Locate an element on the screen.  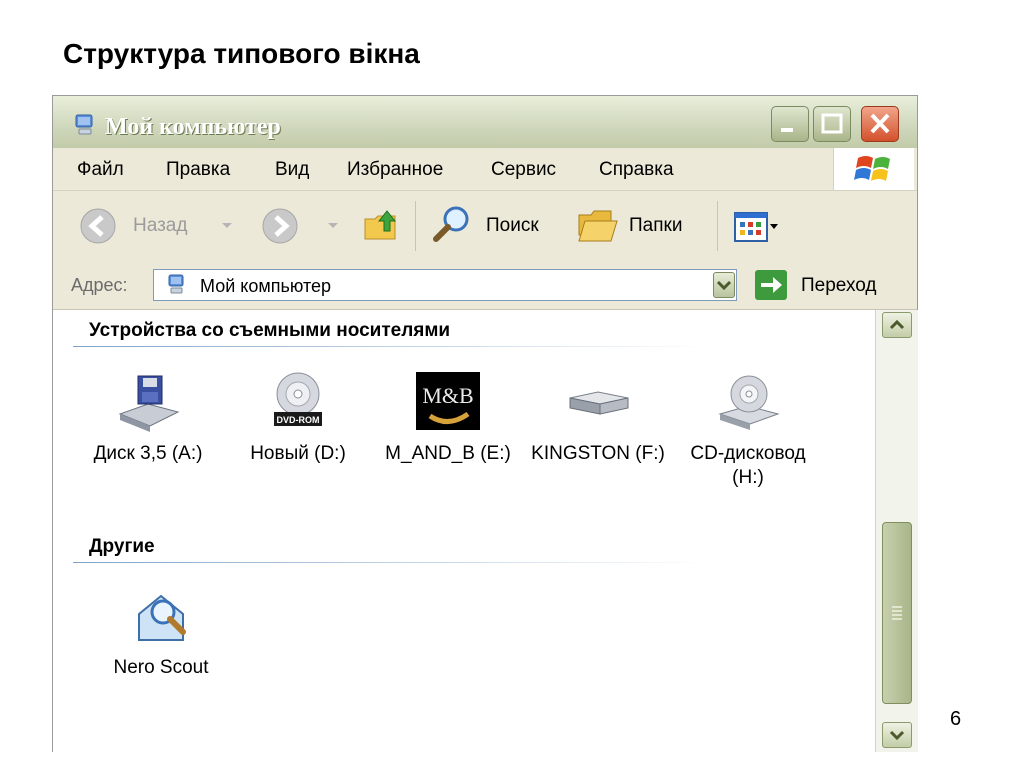
scroll-up-button is located at coordinates (897, 325).